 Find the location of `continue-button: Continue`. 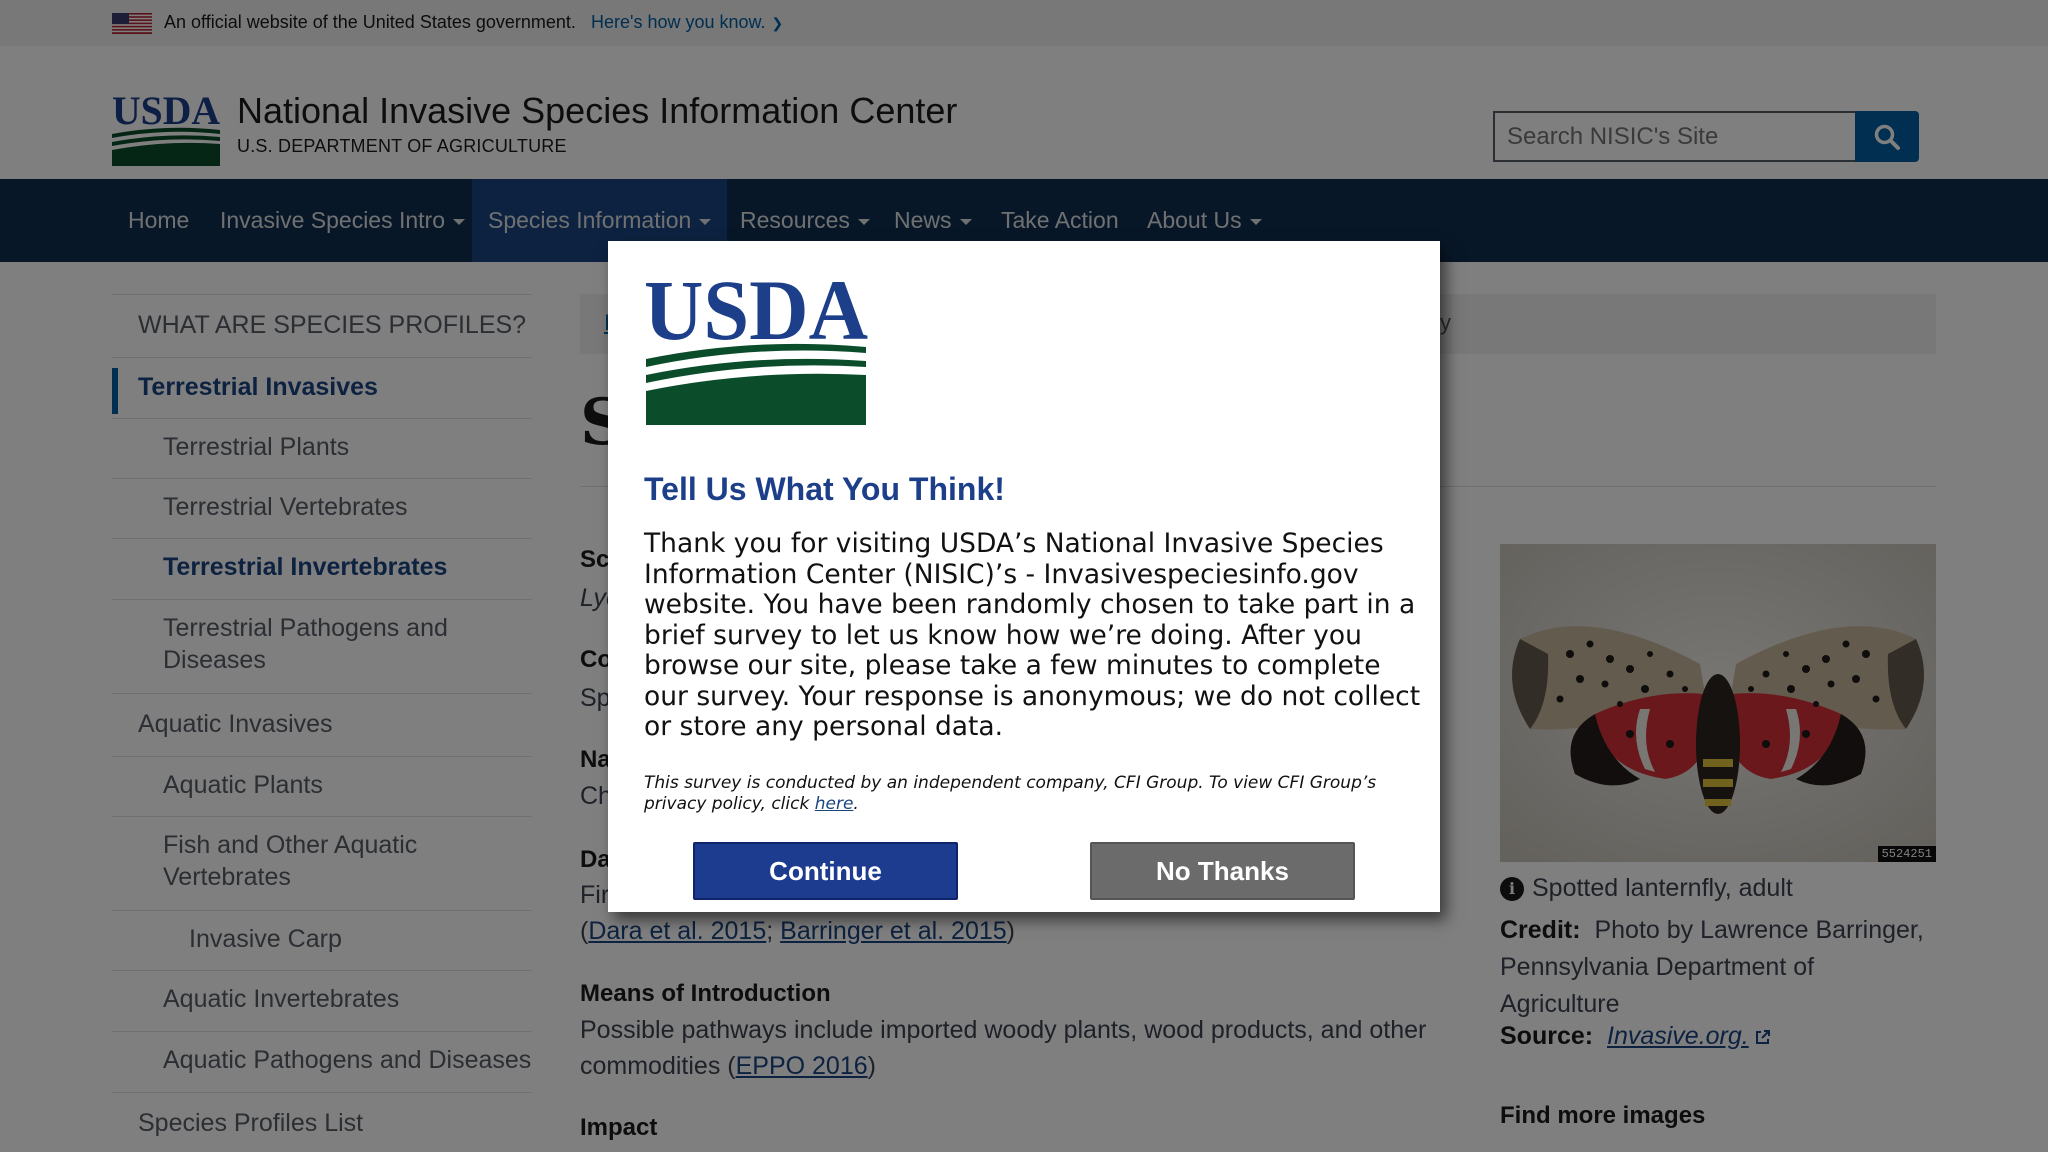

continue-button: Continue is located at coordinates (825, 871).